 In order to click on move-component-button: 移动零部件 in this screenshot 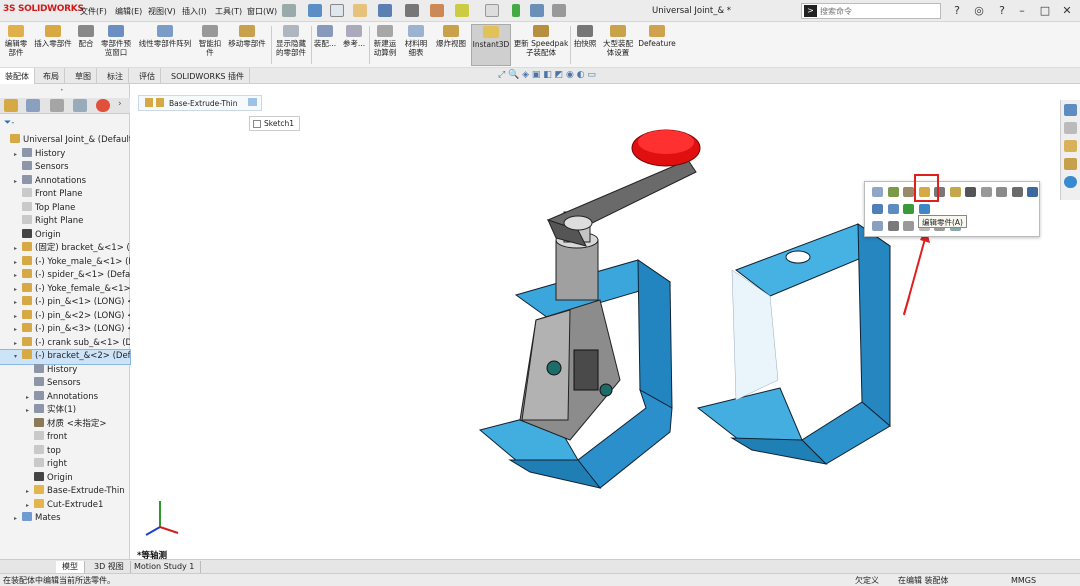, I will do `click(247, 45)`.